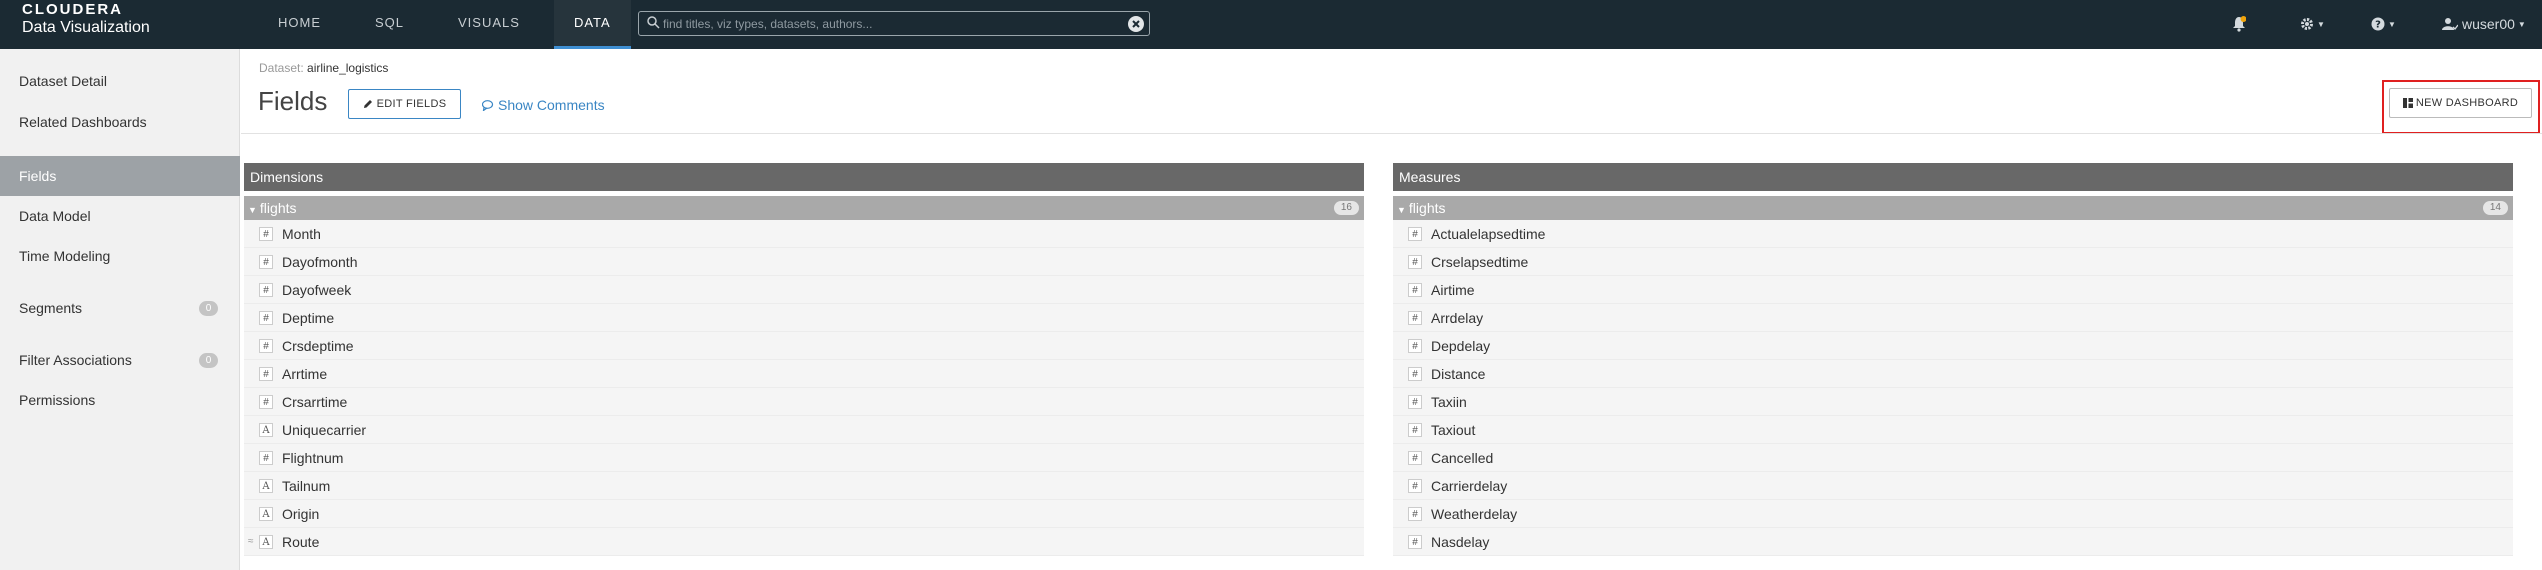  Describe the element at coordinates (804, 346) in the screenshot. I see `field-row: # Crsdeptime` at that location.